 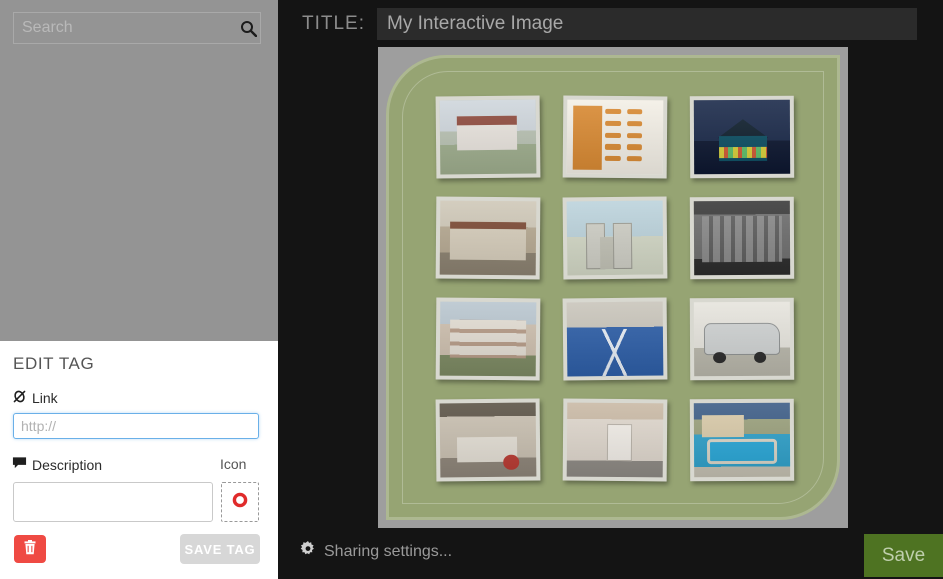 I want to click on save-button: Save, so click(x=903, y=555).